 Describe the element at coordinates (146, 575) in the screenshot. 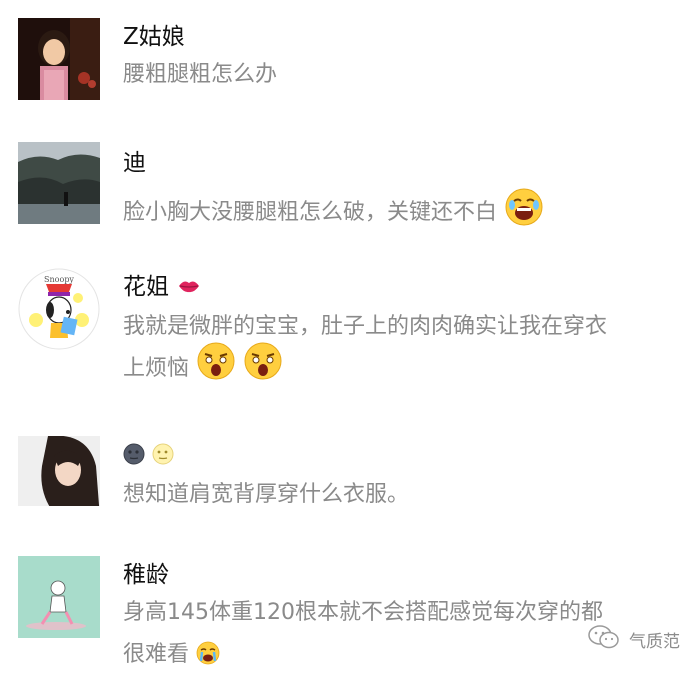

I see `commenter-name: 稚龄` at that location.